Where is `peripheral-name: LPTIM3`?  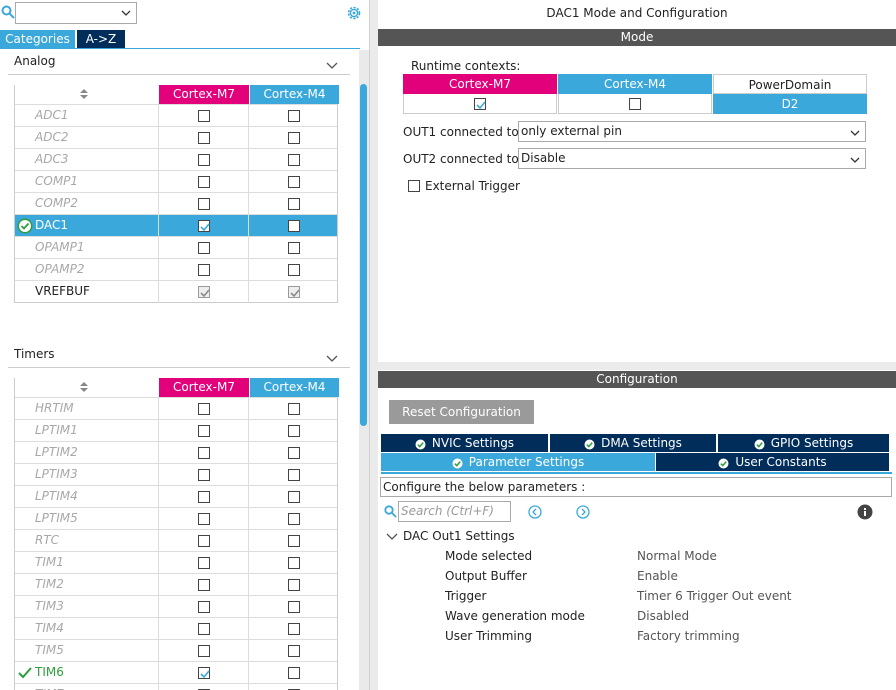 peripheral-name: LPTIM3 is located at coordinates (87, 475).